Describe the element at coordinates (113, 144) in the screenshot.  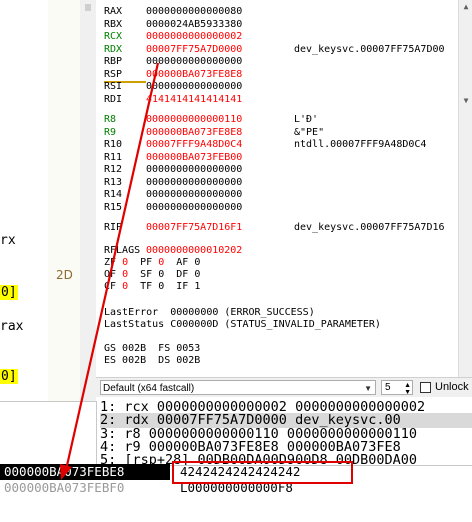
I see `register-name: R10` at that location.